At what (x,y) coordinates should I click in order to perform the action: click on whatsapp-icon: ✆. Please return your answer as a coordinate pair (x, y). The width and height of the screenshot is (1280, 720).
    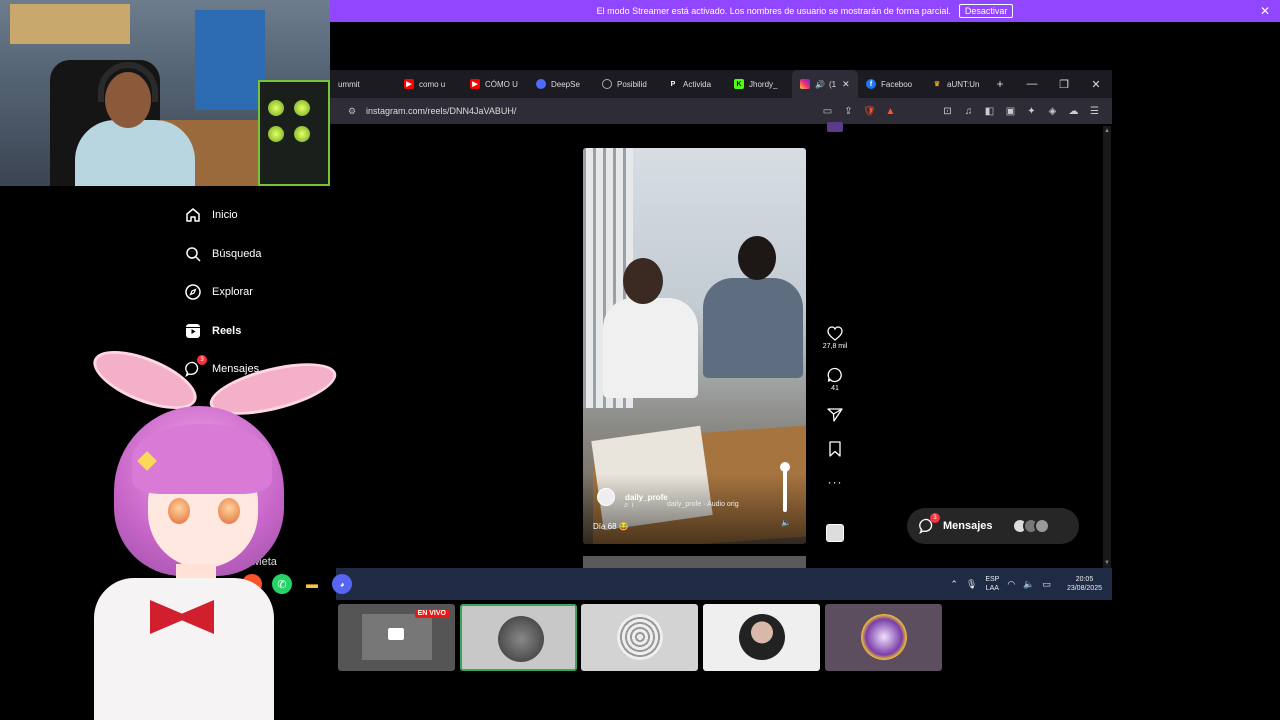
    Looking at the image, I should click on (282, 584).